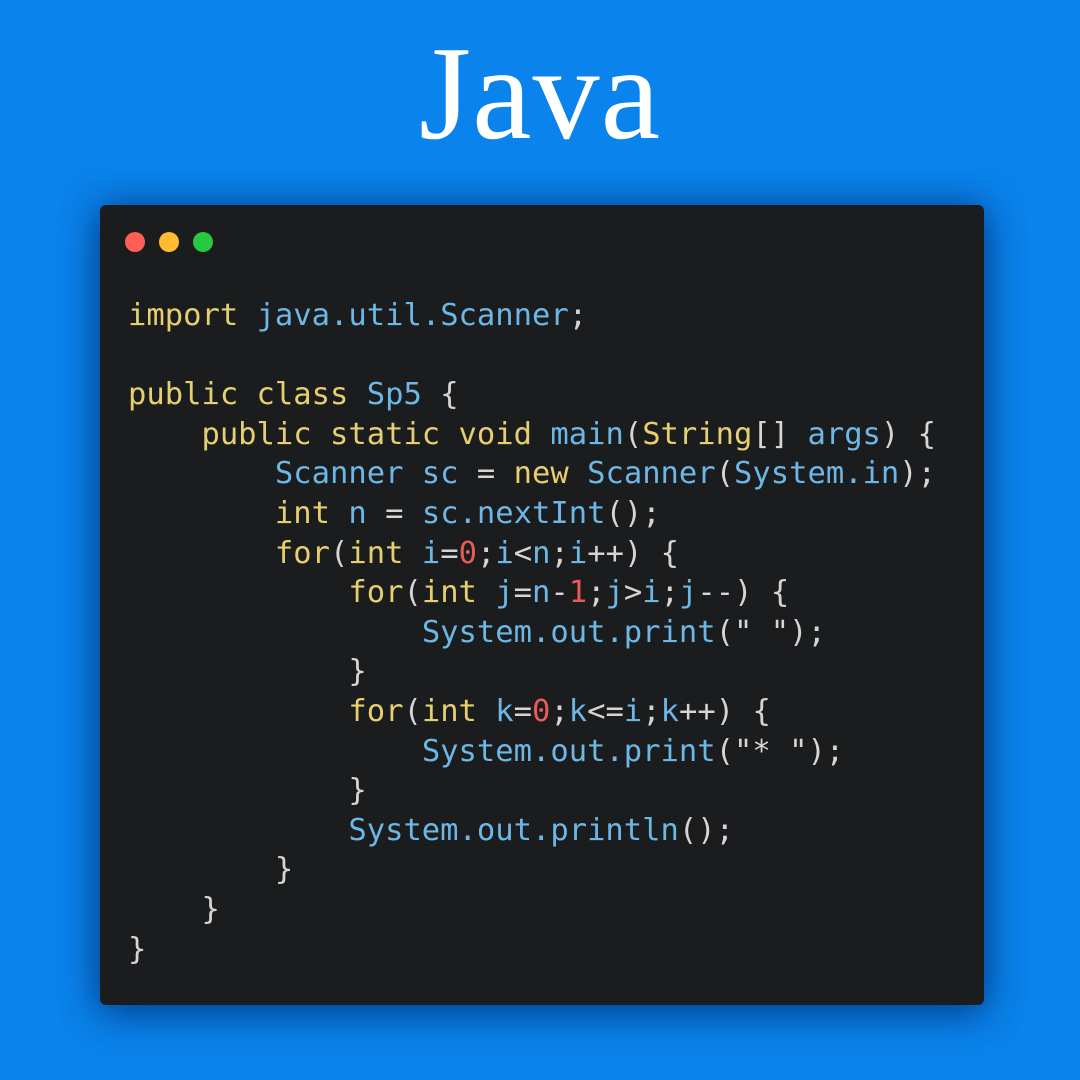  Describe the element at coordinates (817, 474) in the screenshot. I see `code-token: System.in` at that location.